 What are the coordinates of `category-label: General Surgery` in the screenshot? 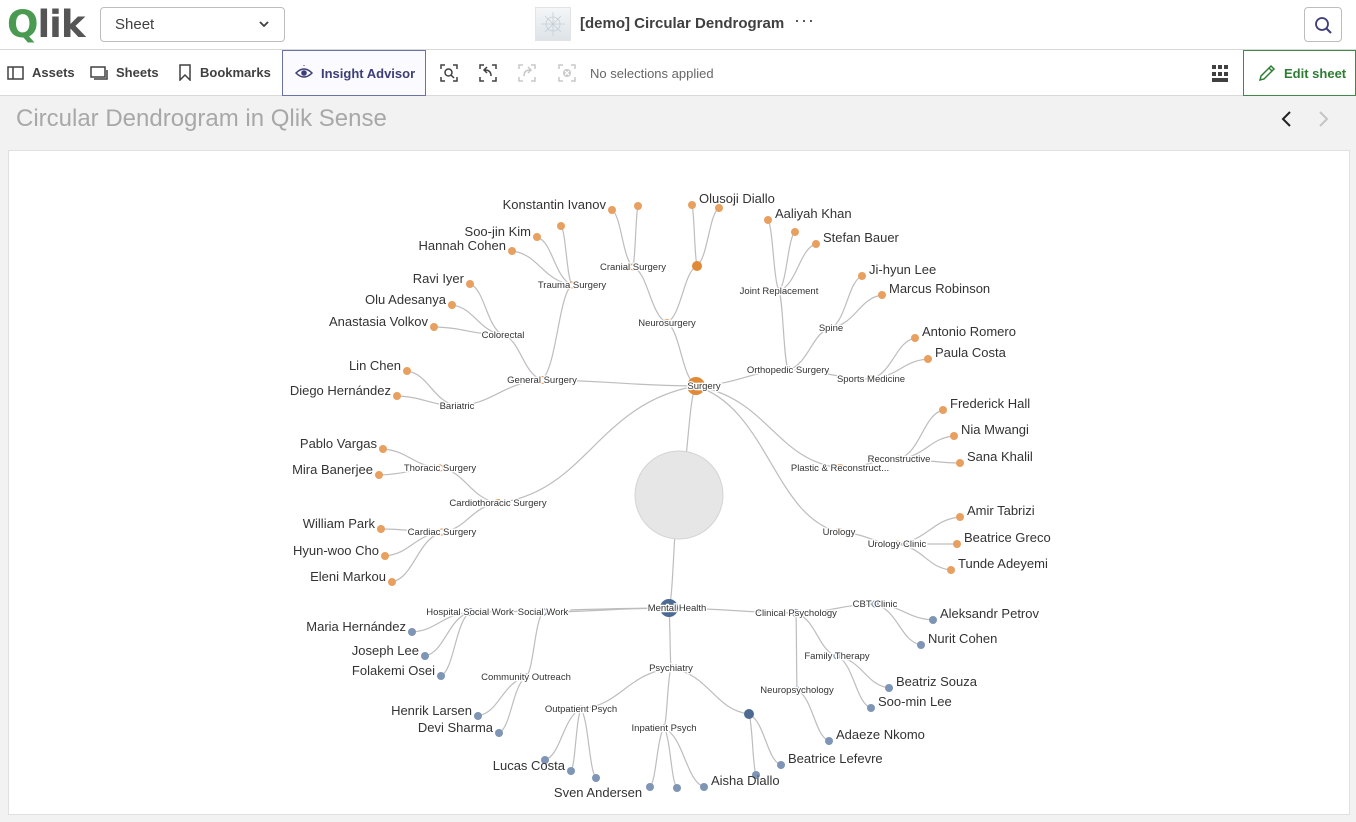 It's located at (542, 380).